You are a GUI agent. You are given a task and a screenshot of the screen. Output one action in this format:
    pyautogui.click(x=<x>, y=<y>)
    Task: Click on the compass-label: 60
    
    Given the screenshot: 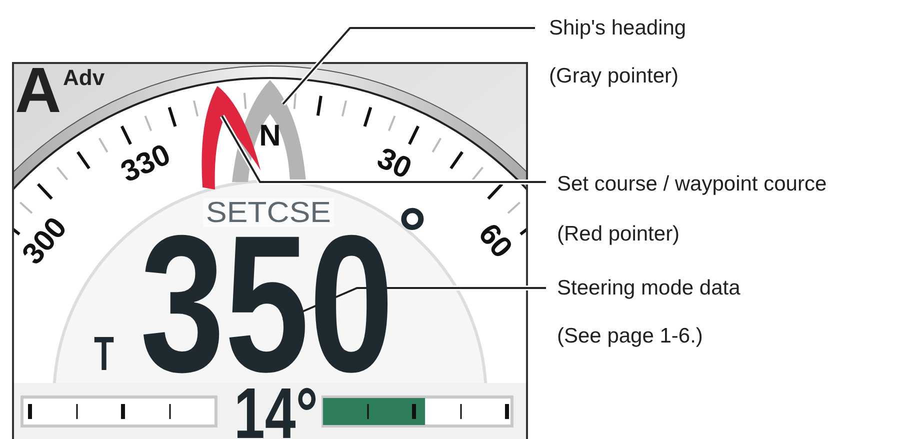 What is the action you would take?
    pyautogui.click(x=495, y=241)
    